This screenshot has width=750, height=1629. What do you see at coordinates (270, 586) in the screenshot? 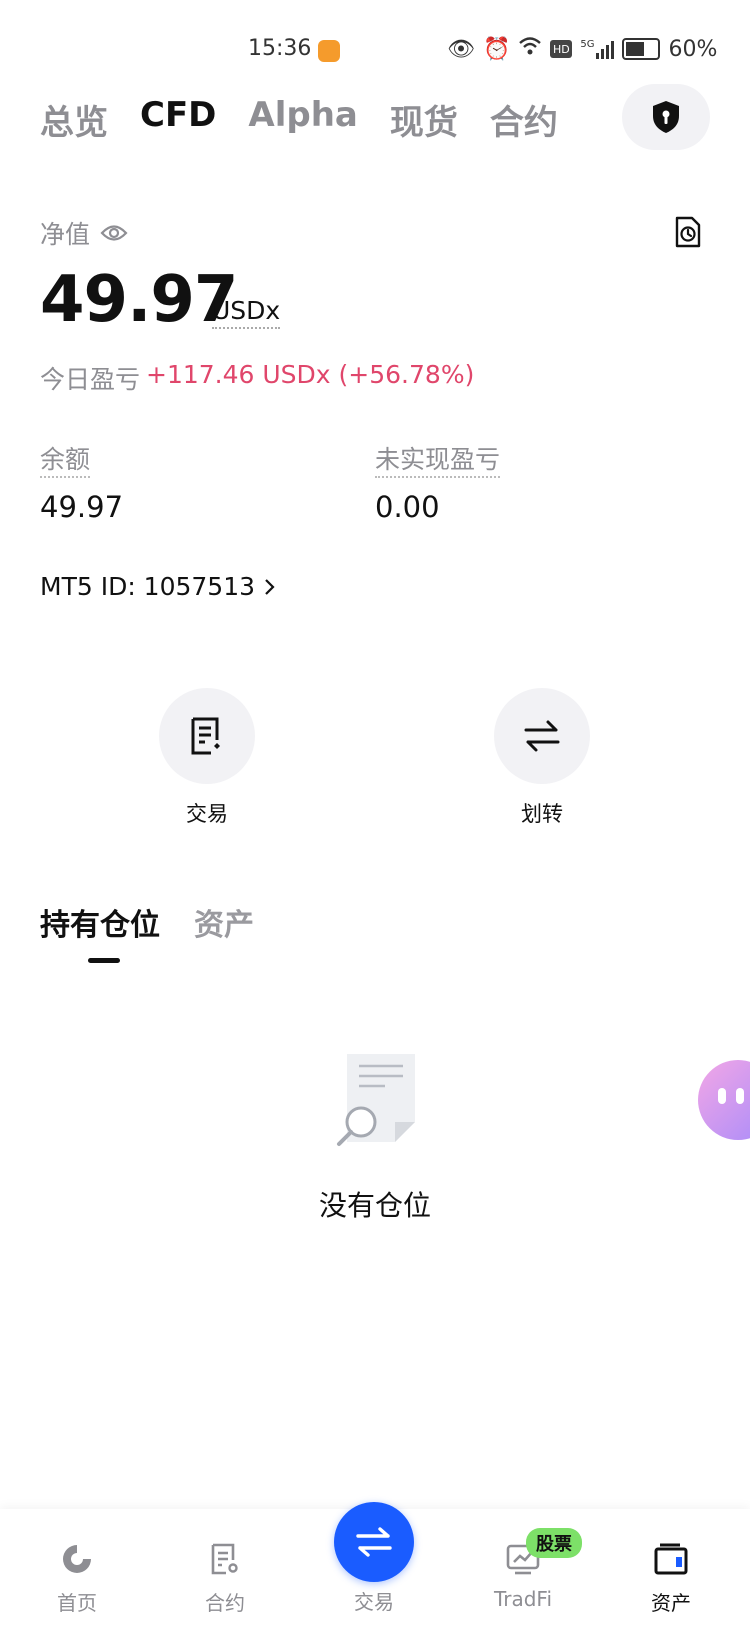
I see `chevron-right-icon` at bounding box center [270, 586].